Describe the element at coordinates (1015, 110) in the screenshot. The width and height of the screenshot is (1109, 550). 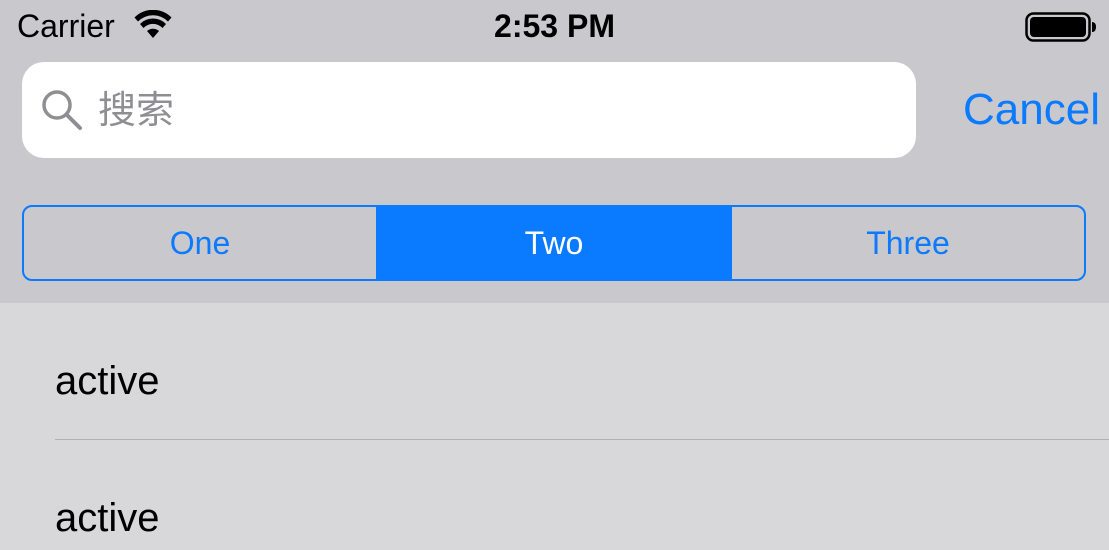
I see `cancel-button: Cancel` at that location.